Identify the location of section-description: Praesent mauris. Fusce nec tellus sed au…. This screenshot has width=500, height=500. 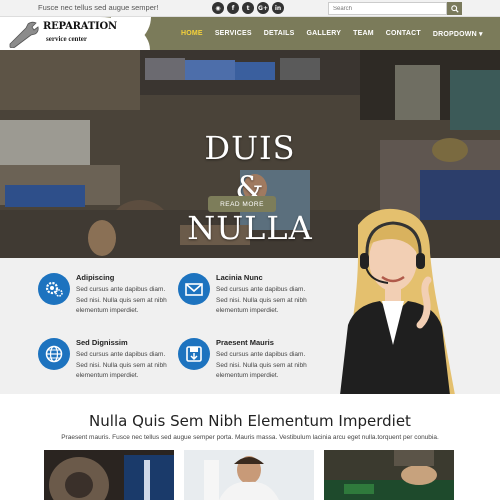
(250, 437).